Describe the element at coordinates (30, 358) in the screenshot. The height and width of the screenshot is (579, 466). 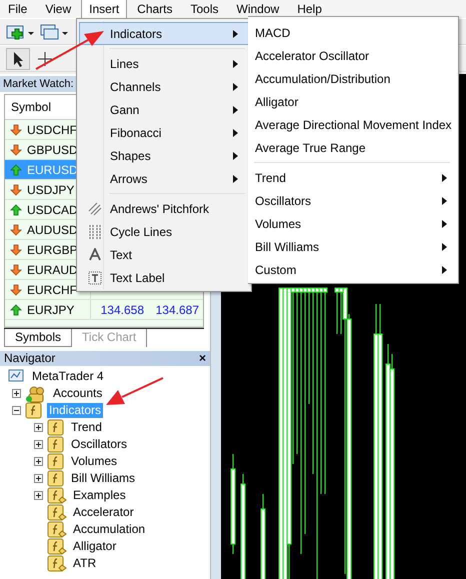
I see `panel-title: Navigator` at that location.